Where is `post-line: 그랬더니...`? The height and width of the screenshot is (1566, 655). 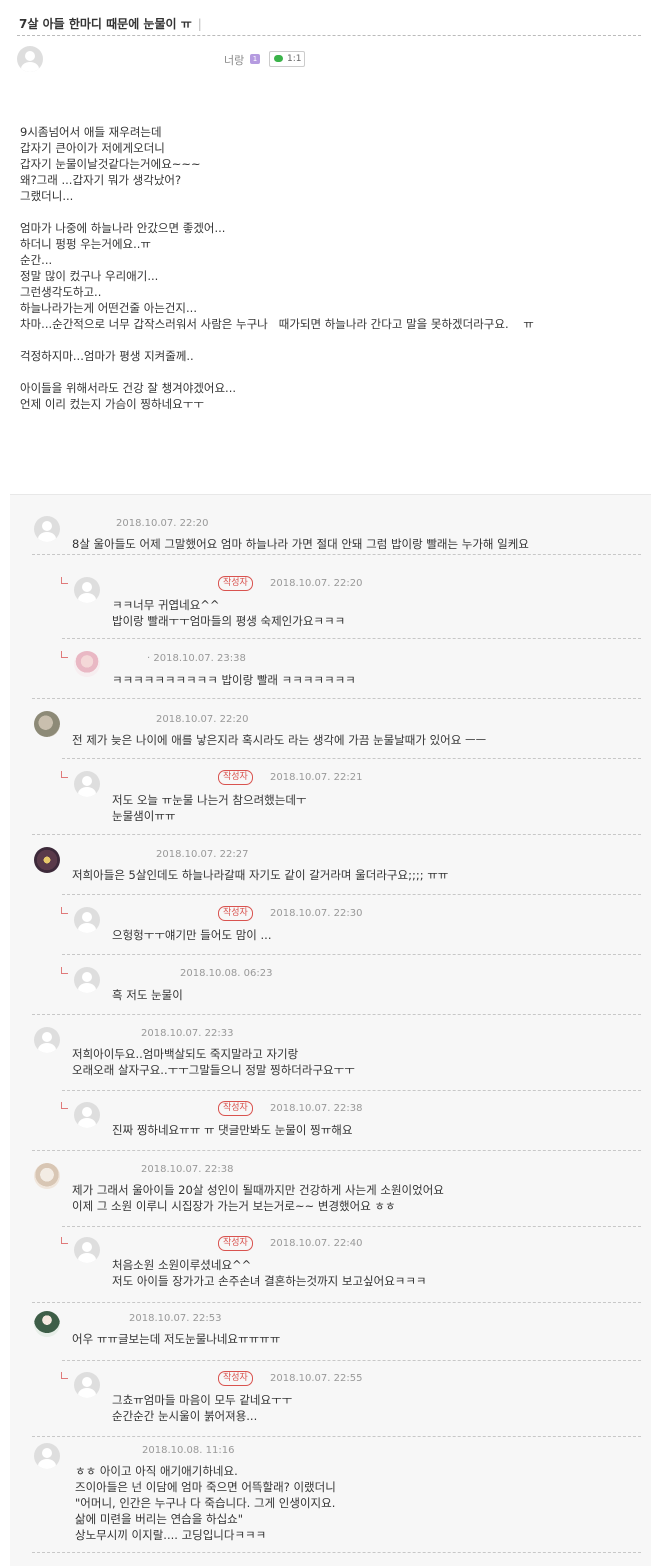
post-line: 그랬더니... is located at coordinates (47, 196).